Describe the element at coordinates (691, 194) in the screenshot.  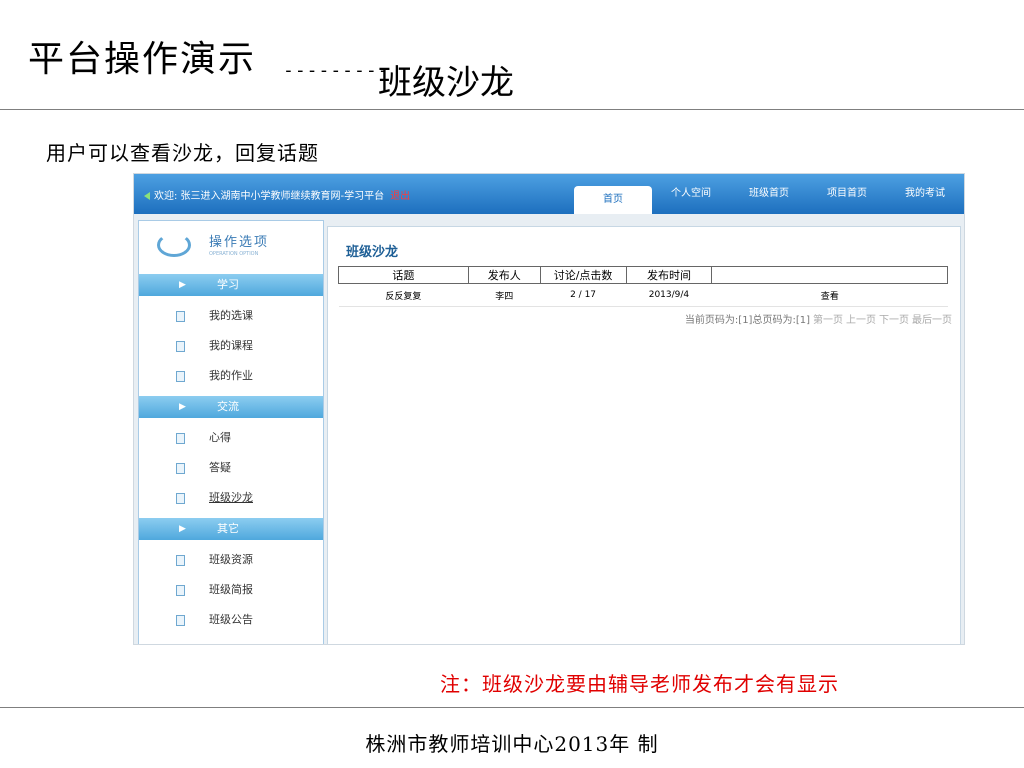
I see `tab-personal-space: 个人空间` at that location.